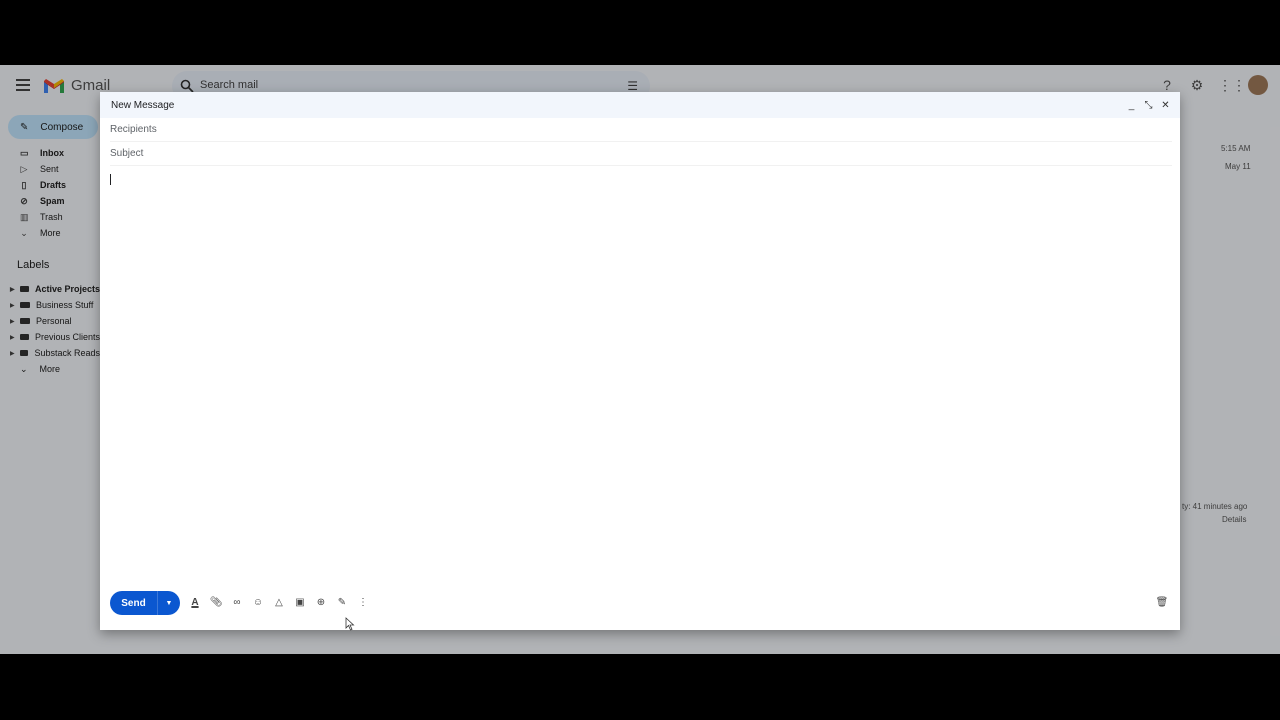  I want to click on email-date: May 11, so click(1238, 166).